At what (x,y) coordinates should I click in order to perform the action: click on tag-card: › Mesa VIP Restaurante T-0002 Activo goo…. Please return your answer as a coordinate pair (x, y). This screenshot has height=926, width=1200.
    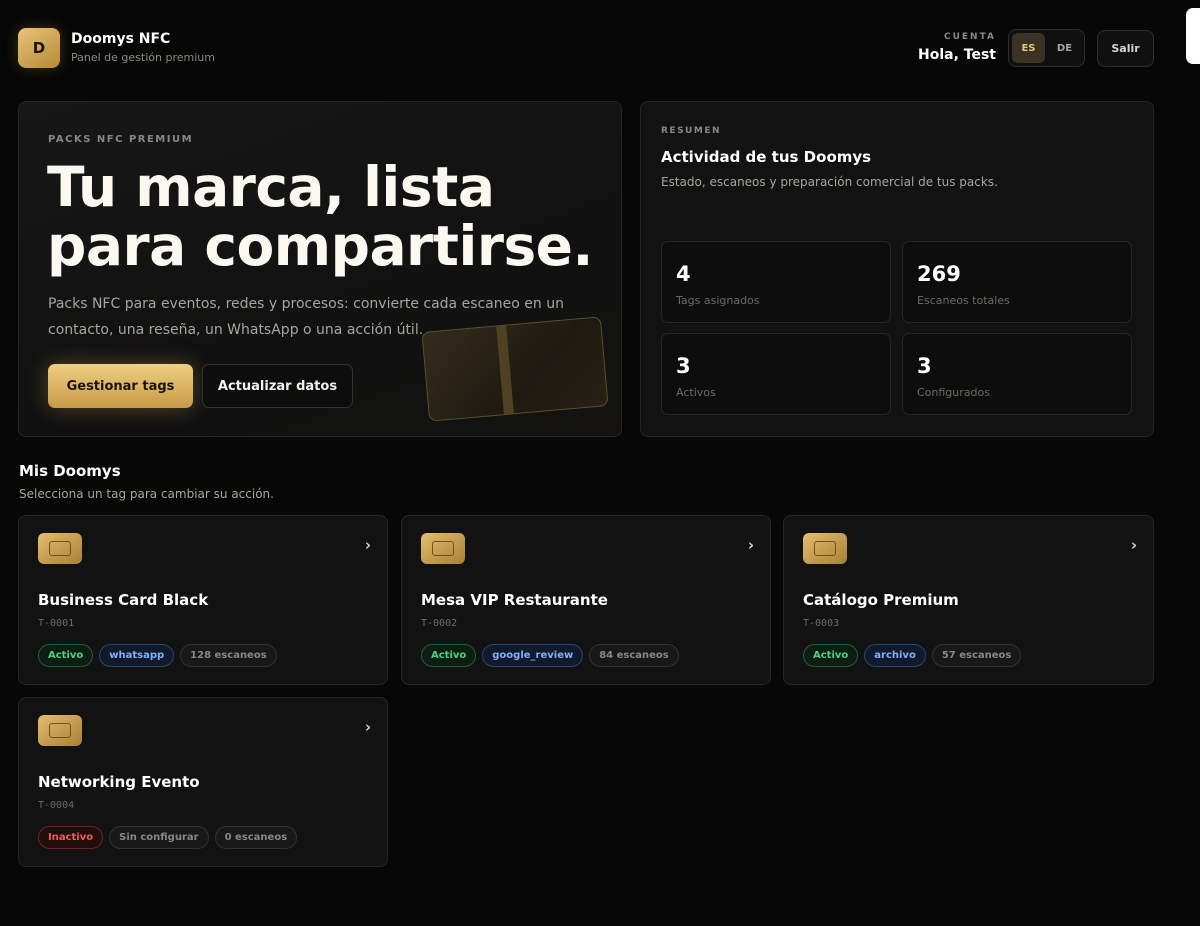
    Looking at the image, I should click on (586, 600).